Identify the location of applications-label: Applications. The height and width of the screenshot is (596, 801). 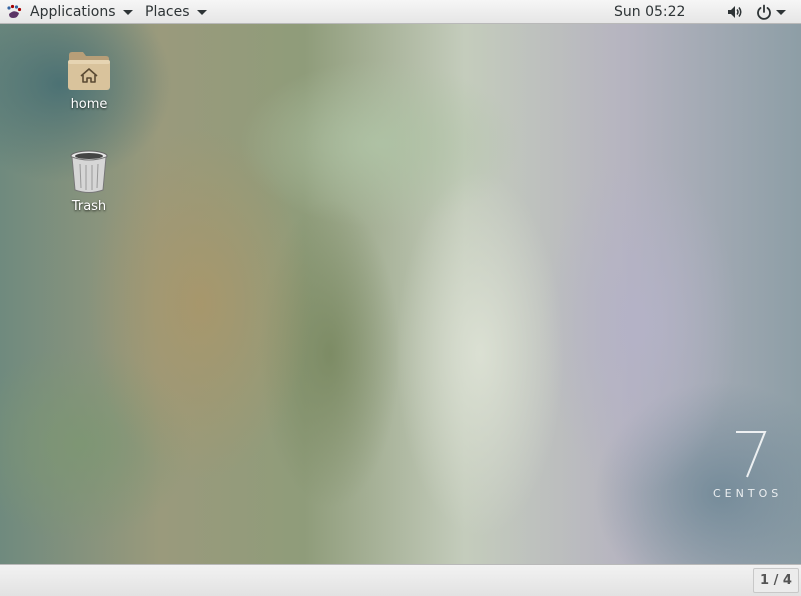
(73, 11).